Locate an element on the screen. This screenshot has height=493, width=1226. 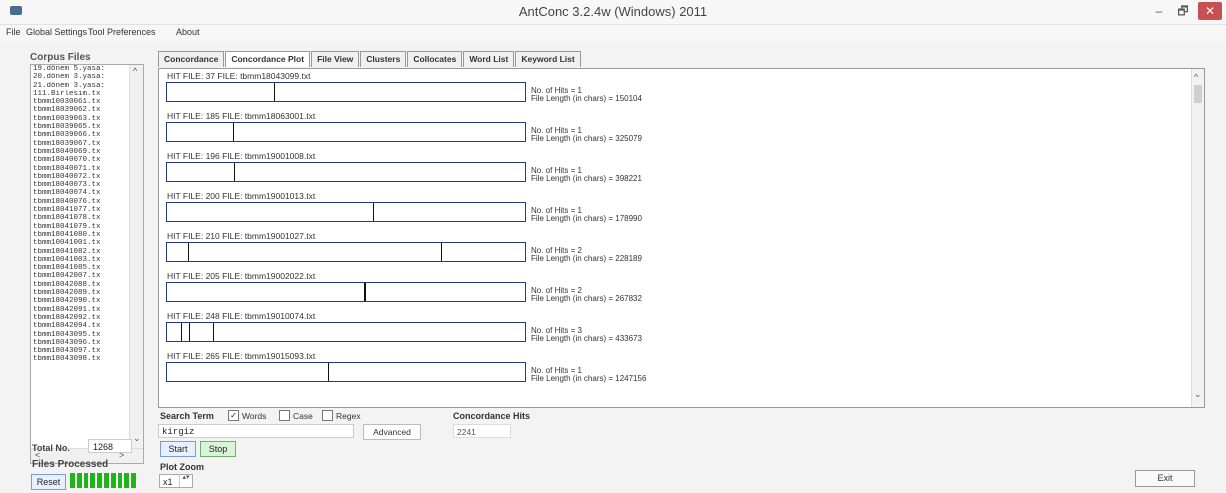
file-list-item: 21.dönem 3.yasa: is located at coordinates (80, 86).